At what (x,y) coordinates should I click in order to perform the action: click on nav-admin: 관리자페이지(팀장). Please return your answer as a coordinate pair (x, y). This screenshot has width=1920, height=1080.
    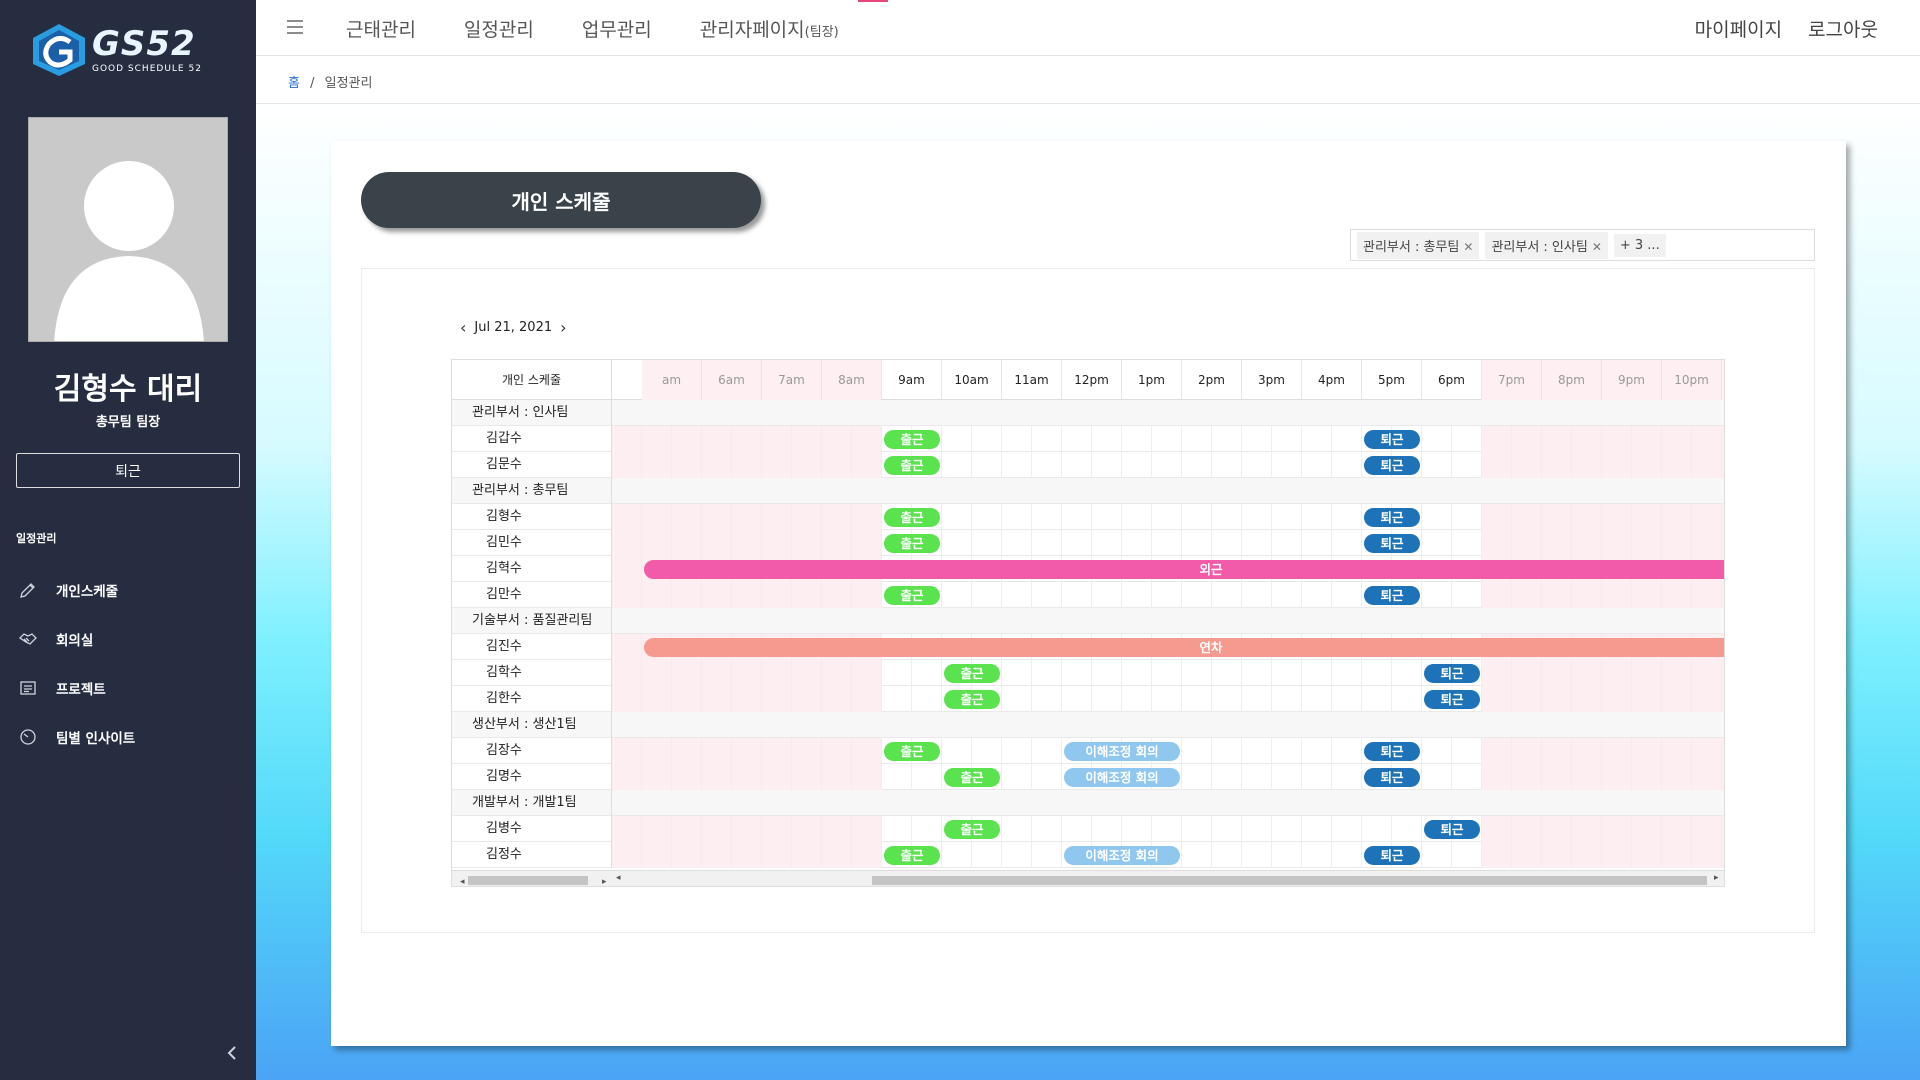
    Looking at the image, I should click on (769, 28).